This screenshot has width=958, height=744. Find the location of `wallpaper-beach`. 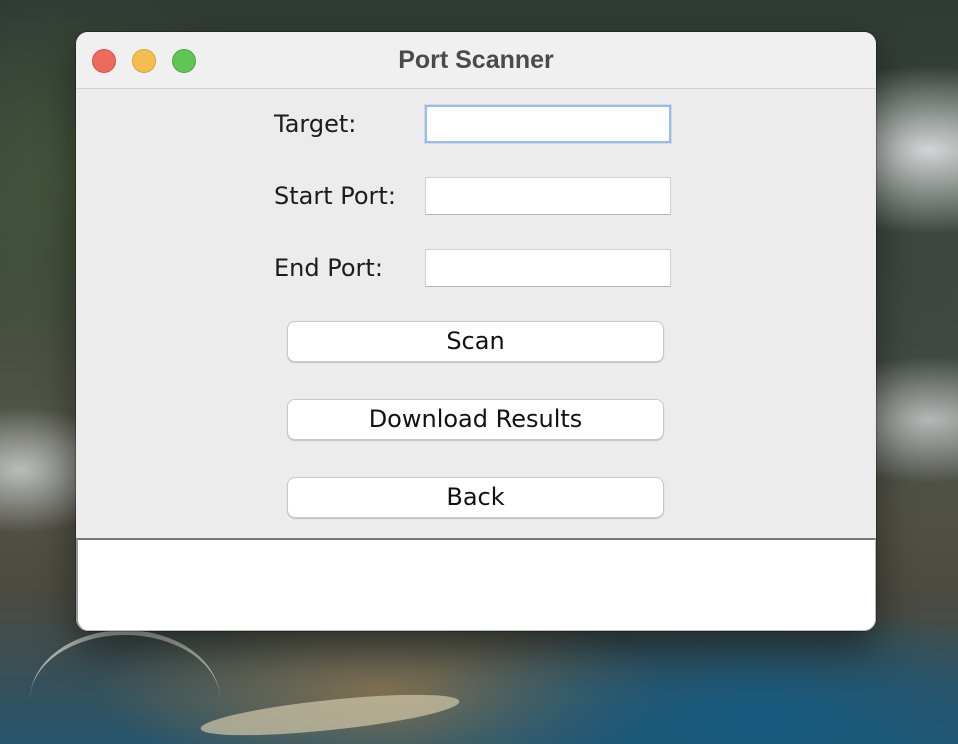

wallpaper-beach is located at coordinates (330, 715).